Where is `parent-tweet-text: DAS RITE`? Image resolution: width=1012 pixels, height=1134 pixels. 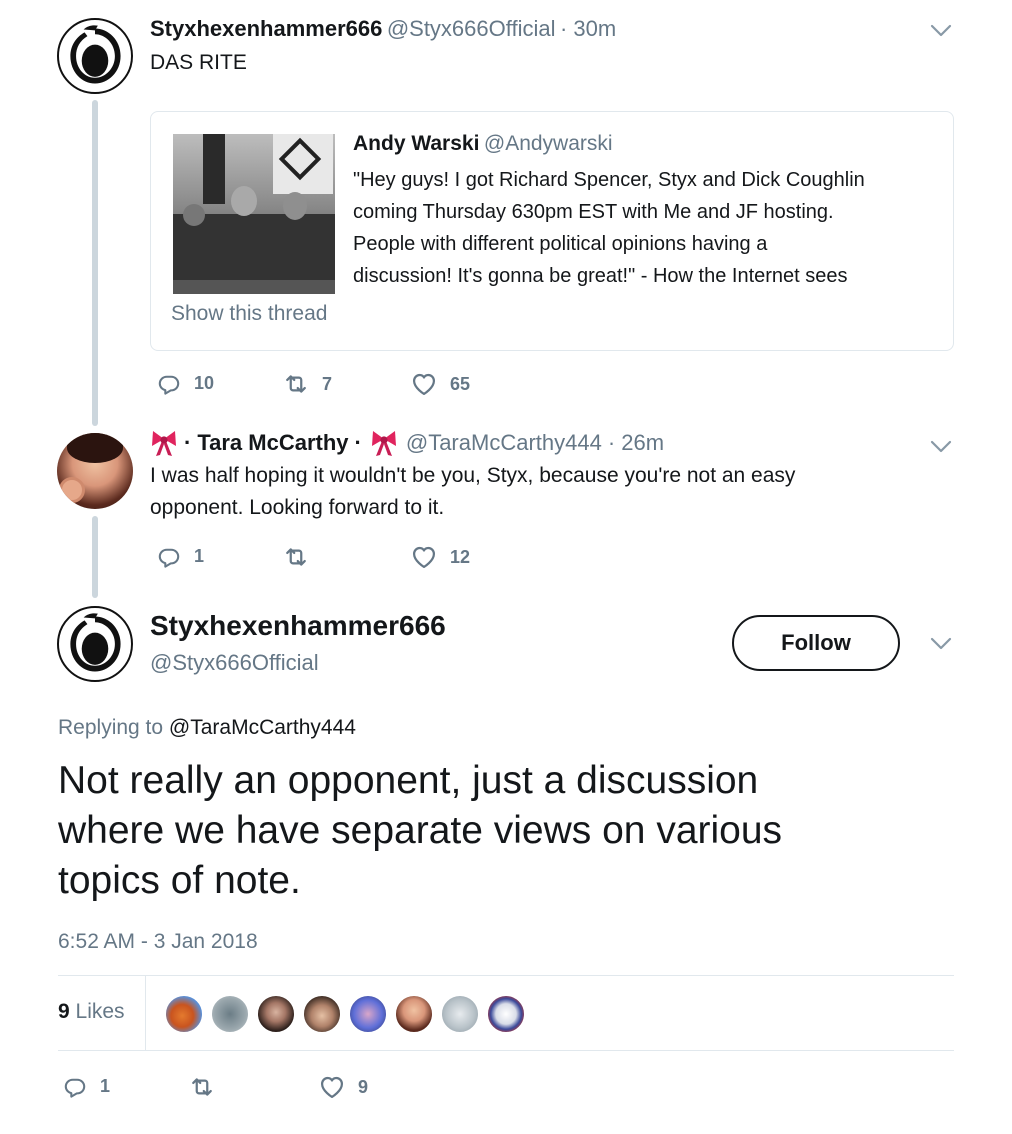
parent-tweet-text: DAS RITE is located at coordinates (198, 62).